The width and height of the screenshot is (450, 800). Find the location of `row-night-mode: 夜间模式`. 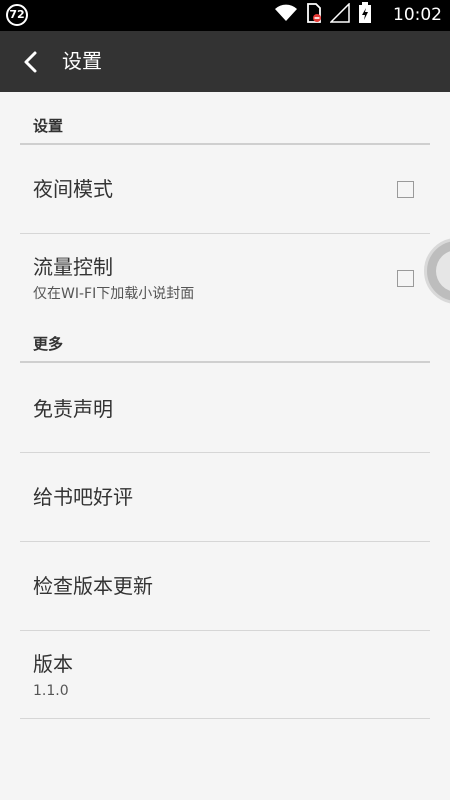

row-night-mode: 夜间模式 is located at coordinates (225, 189).